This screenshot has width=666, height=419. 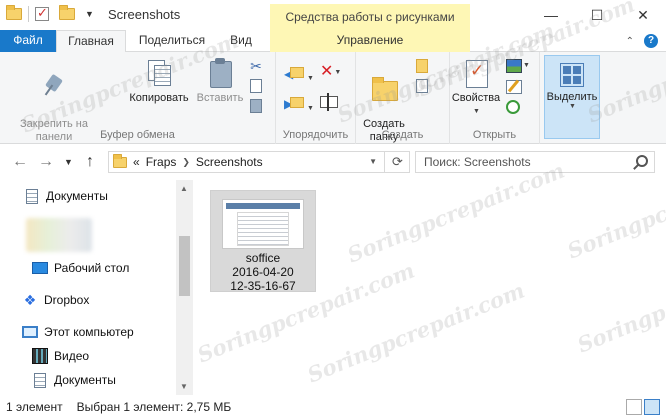 What do you see at coordinates (422, 66) in the screenshot?
I see `new-item-button` at bounding box center [422, 66].